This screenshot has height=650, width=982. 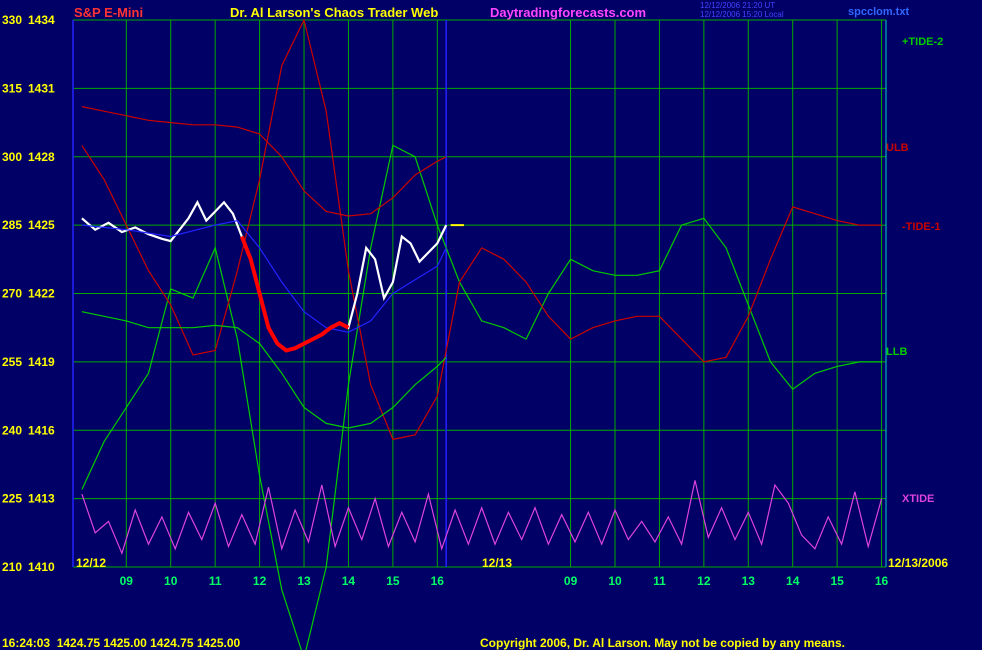 What do you see at coordinates (41, 567) in the screenshot?
I see `y-tick-price: 1410` at bounding box center [41, 567].